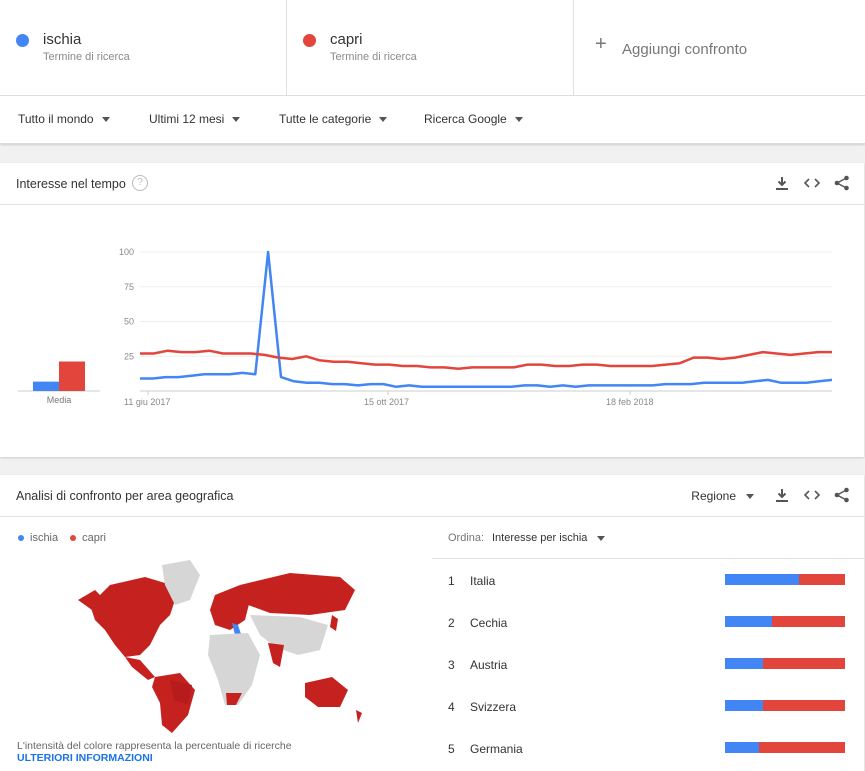 The width and height of the screenshot is (865, 771). Describe the element at coordinates (432, 184) in the screenshot. I see `card-header: Interesse nel tempo ?` at that location.